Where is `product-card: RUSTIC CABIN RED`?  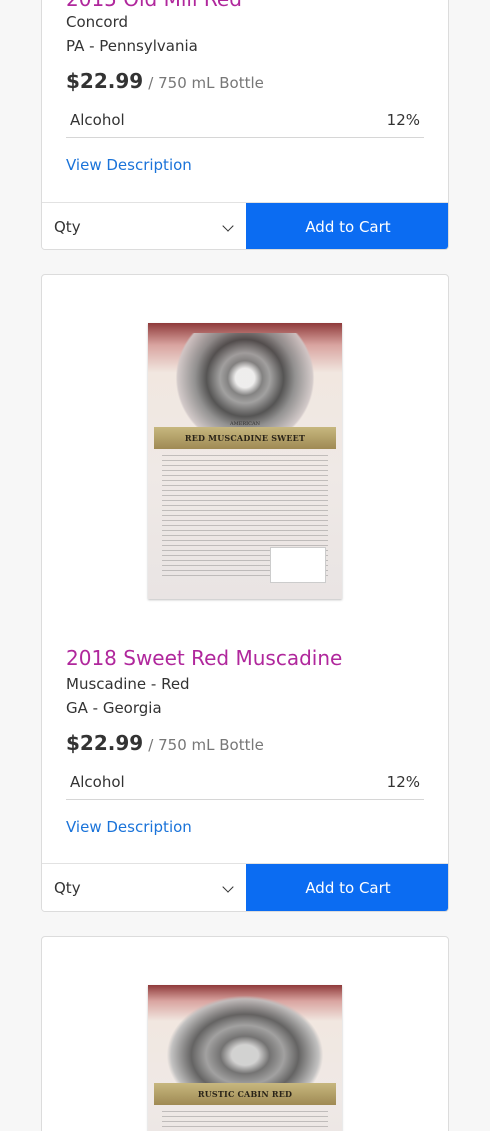
product-card: RUSTIC CABIN RED is located at coordinates (245, 1033).